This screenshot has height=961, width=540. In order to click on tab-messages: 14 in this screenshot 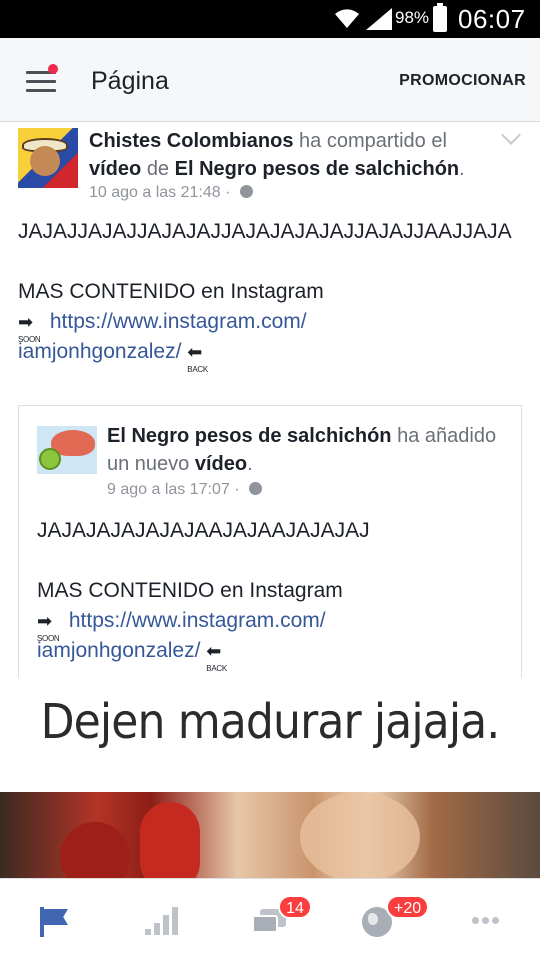, I will do `click(270, 920)`.